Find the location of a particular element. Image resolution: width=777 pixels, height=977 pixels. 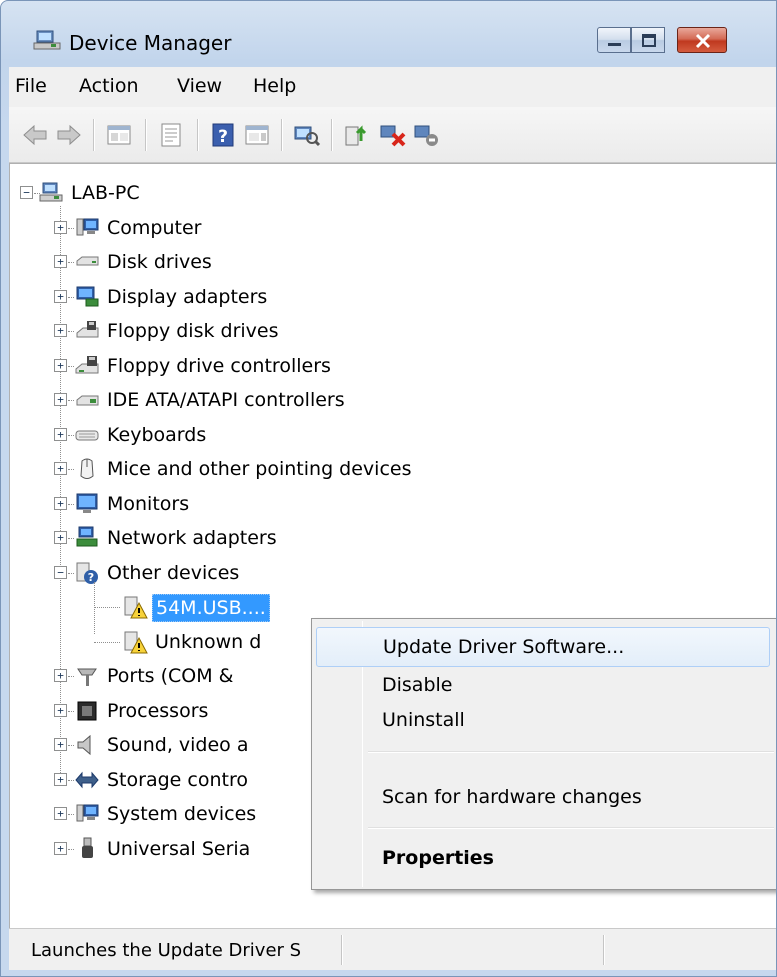

tree-item-floppy-disk-drives: + Floppy disk drives is located at coordinates (390, 331).